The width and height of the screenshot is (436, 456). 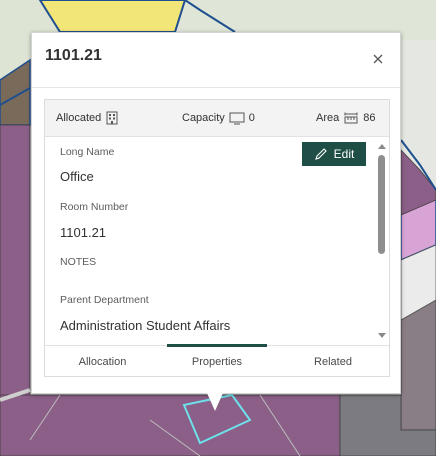 I want to click on tab-bar: Allocation Properties Related, so click(x=217, y=360).